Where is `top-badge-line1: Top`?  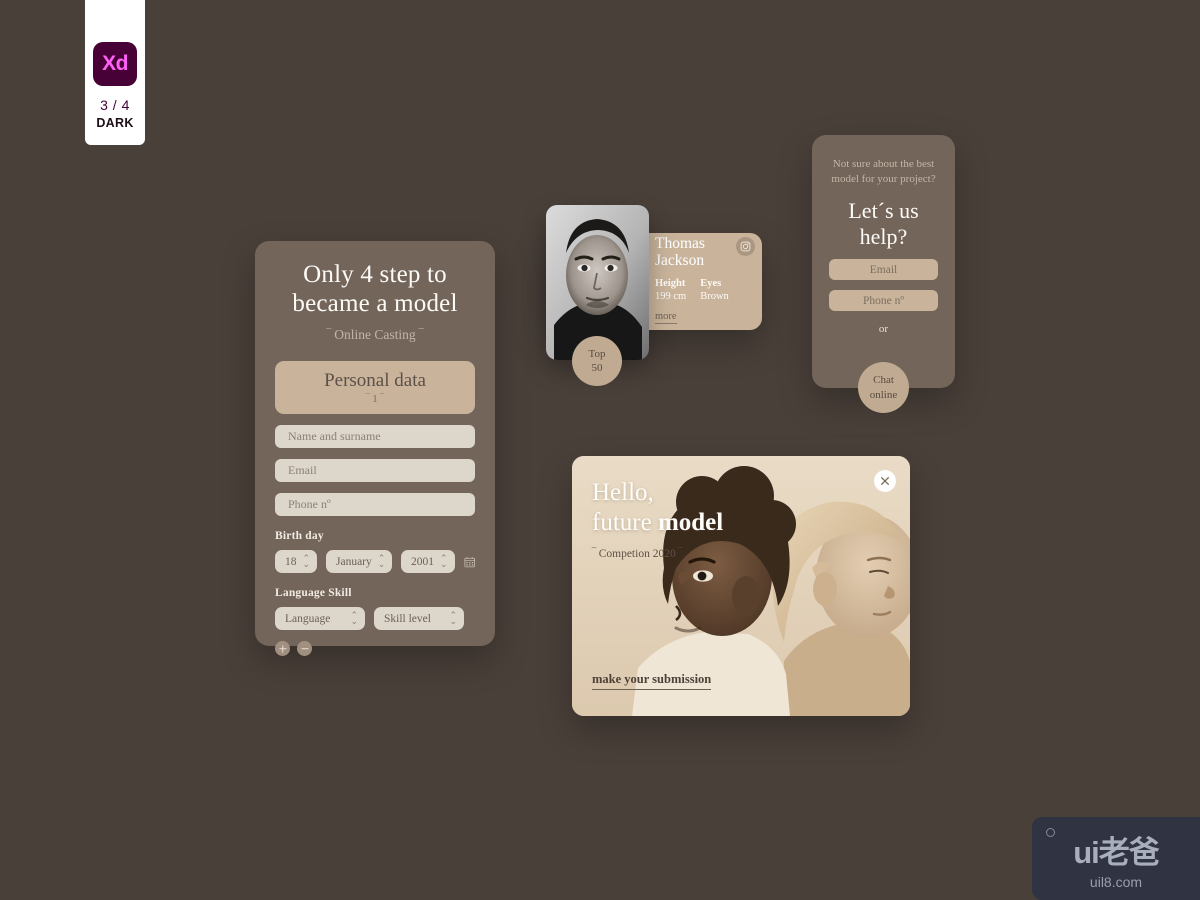
top-badge-line1: Top is located at coordinates (597, 353).